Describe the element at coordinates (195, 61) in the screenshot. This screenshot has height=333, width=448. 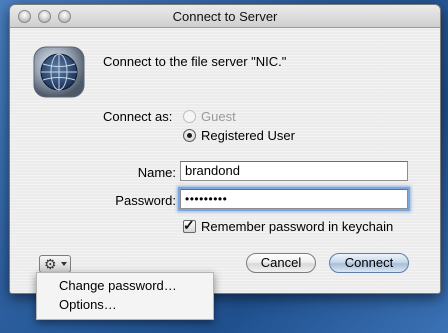
I see `connect-message: Connect to the file server "NIC."` at that location.